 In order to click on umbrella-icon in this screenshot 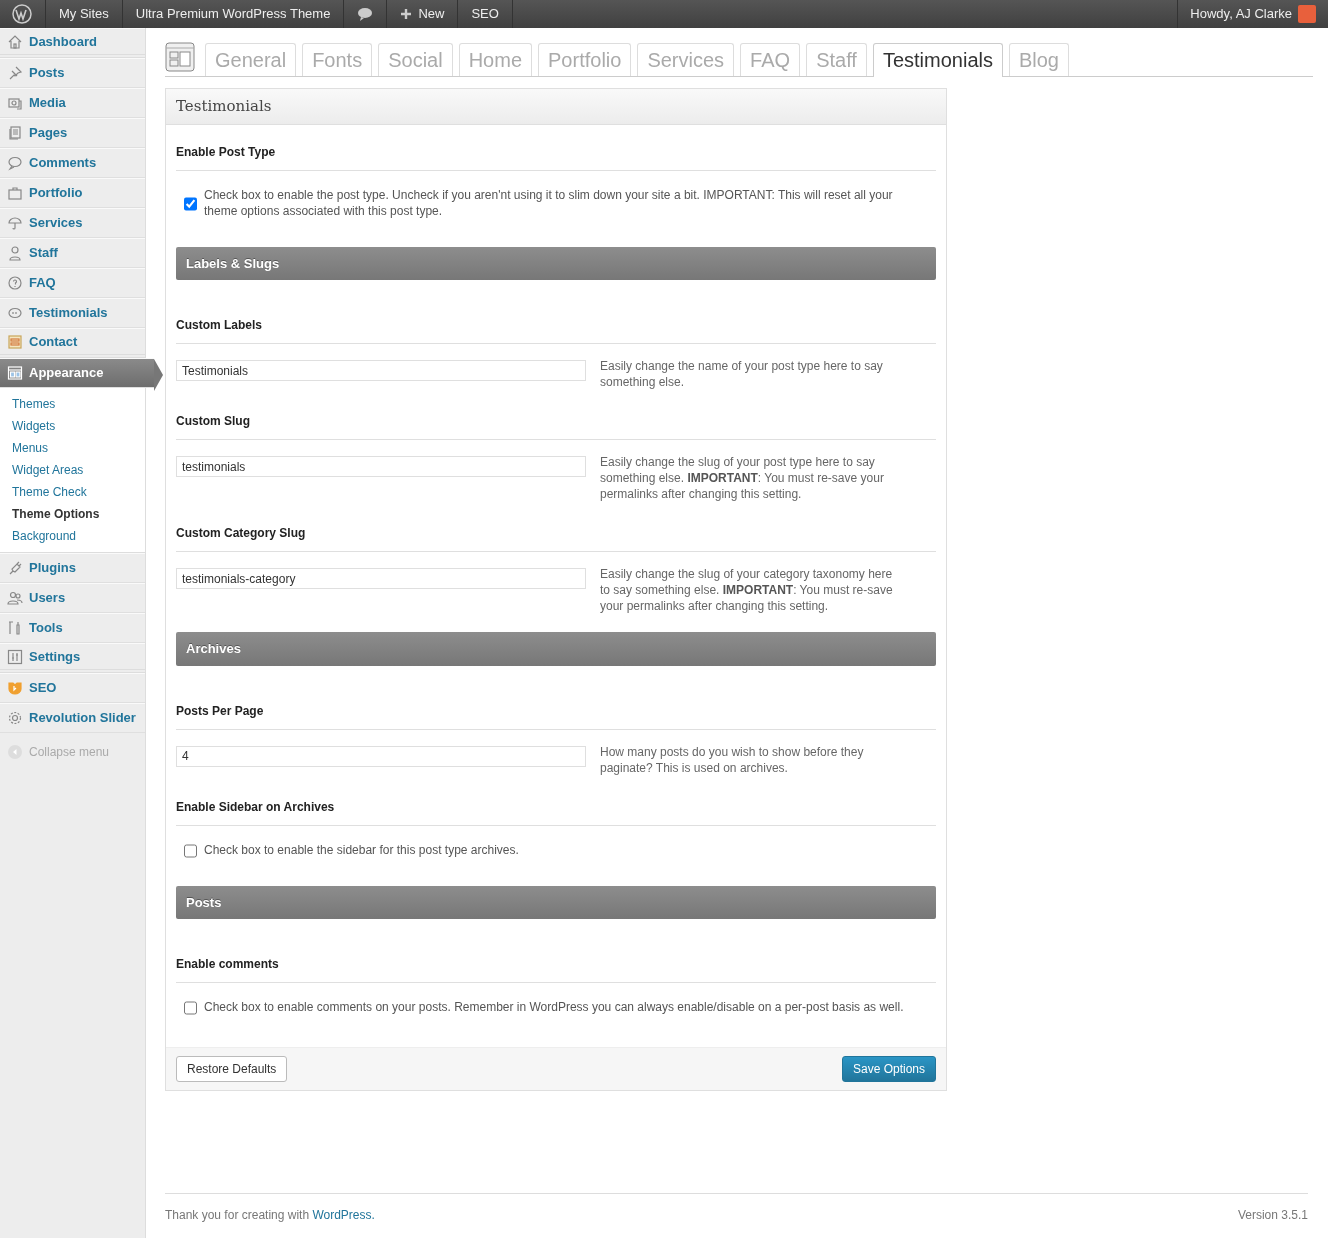, I will do `click(15, 223)`.